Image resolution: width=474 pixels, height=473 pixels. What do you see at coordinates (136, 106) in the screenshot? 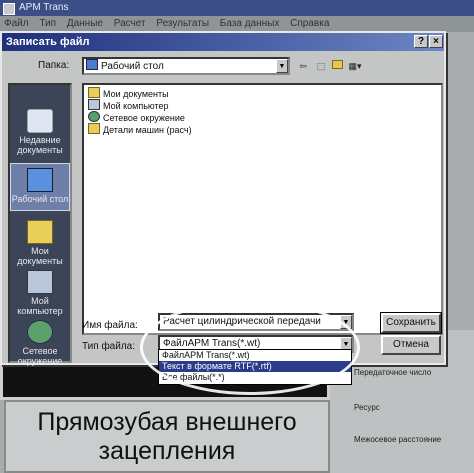
I see `file-name: Мой компьютер` at bounding box center [136, 106].